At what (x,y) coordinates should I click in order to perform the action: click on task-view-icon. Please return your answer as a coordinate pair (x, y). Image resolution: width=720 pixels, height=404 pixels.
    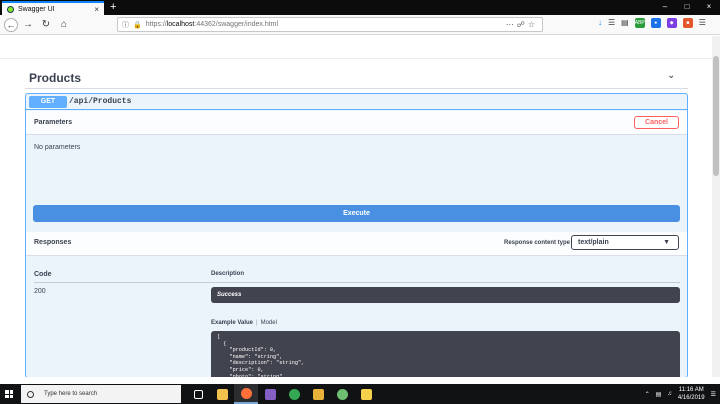
    Looking at the image, I should click on (198, 394).